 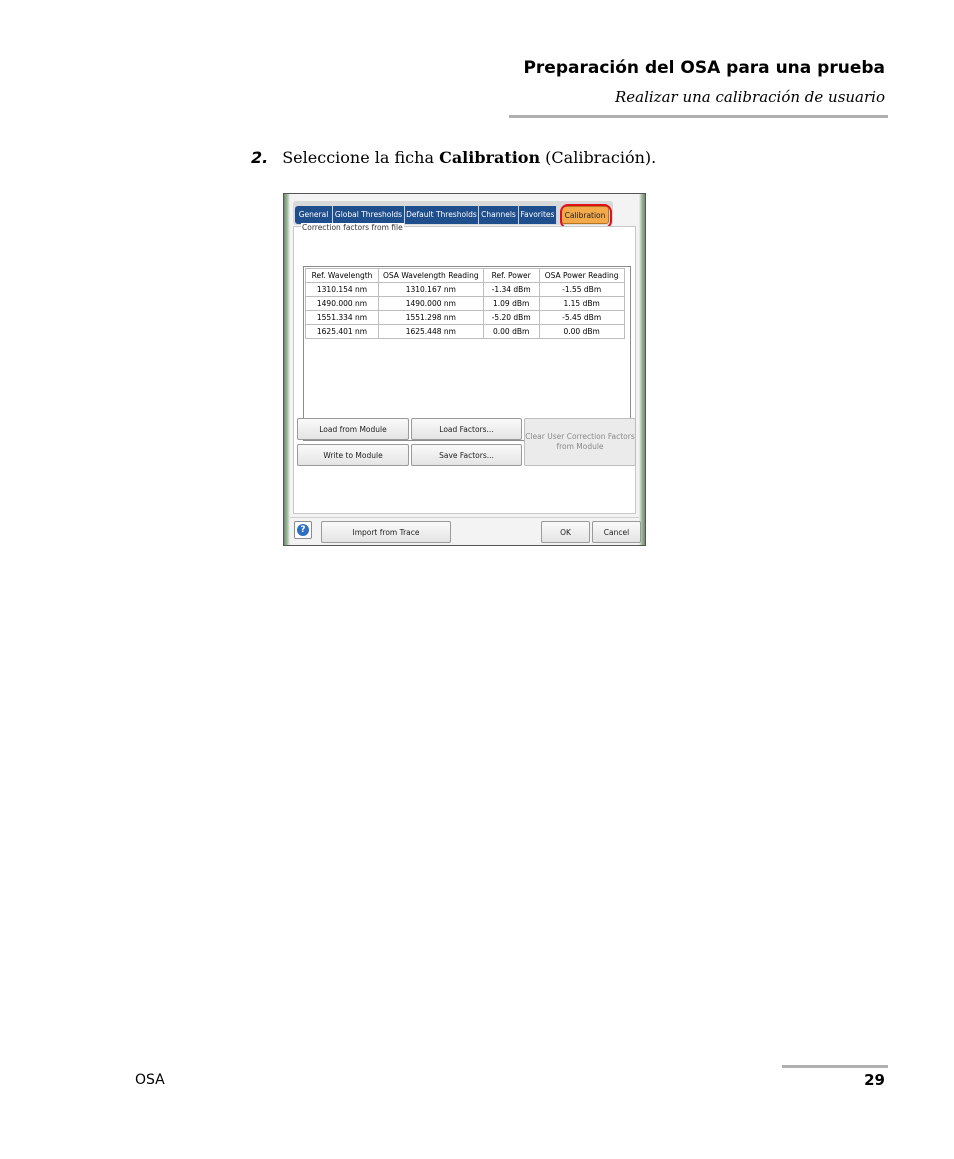 I want to click on tab-general: General, so click(x=314, y=215).